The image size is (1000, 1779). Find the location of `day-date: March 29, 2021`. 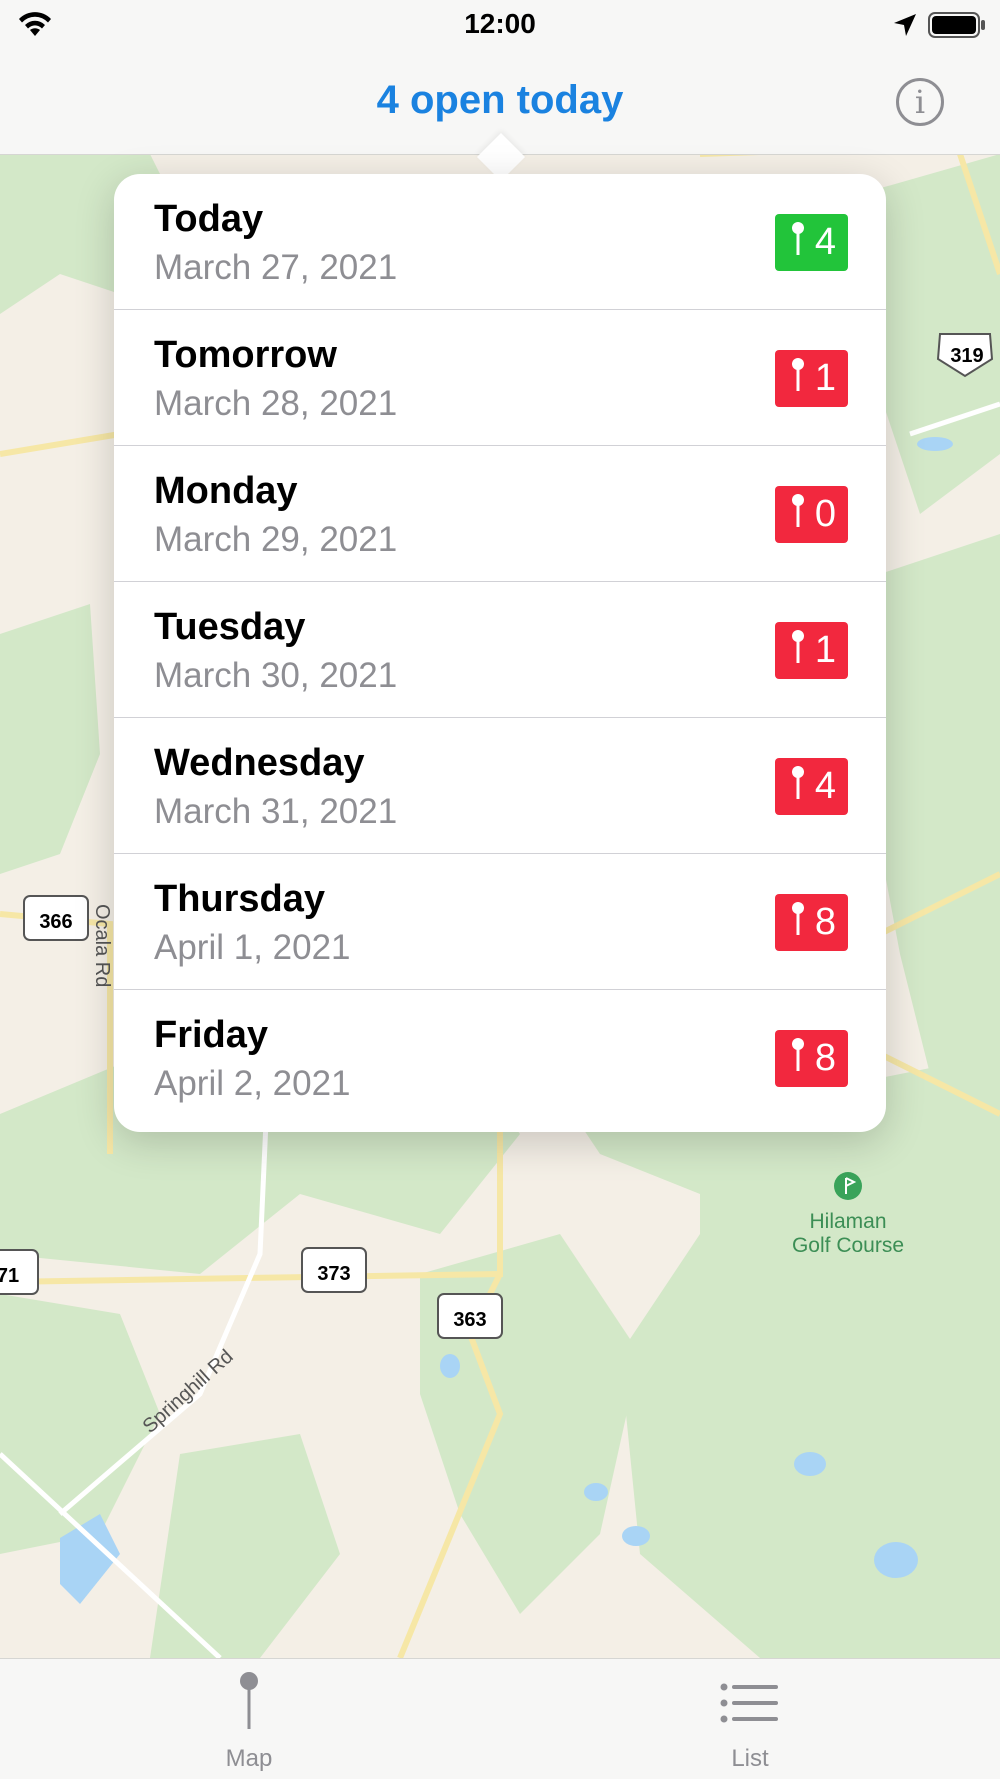

day-date: March 29, 2021 is located at coordinates (276, 539).